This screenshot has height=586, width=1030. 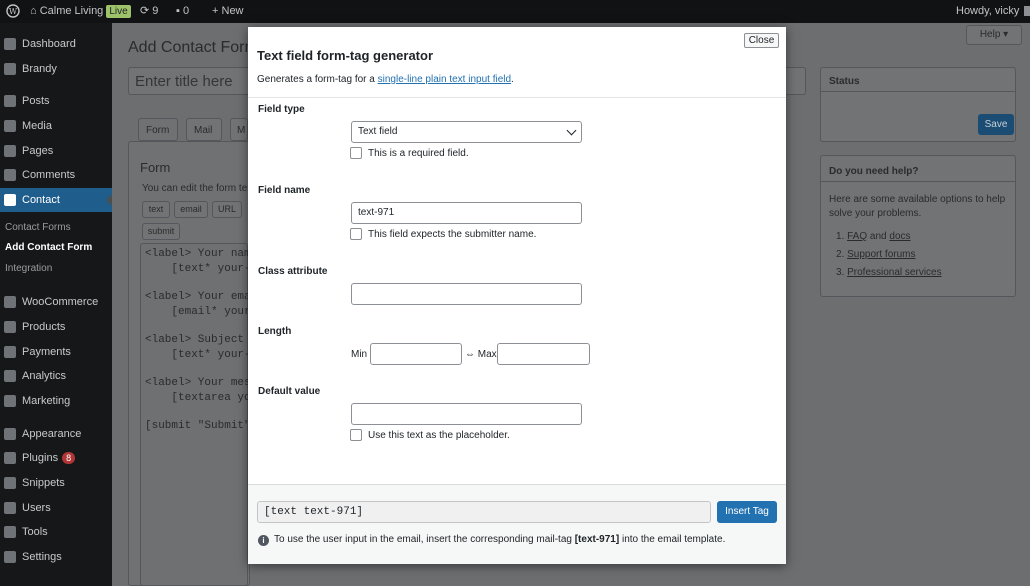 What do you see at coordinates (161, 231) in the screenshot?
I see `tag-button-submit: submit` at bounding box center [161, 231].